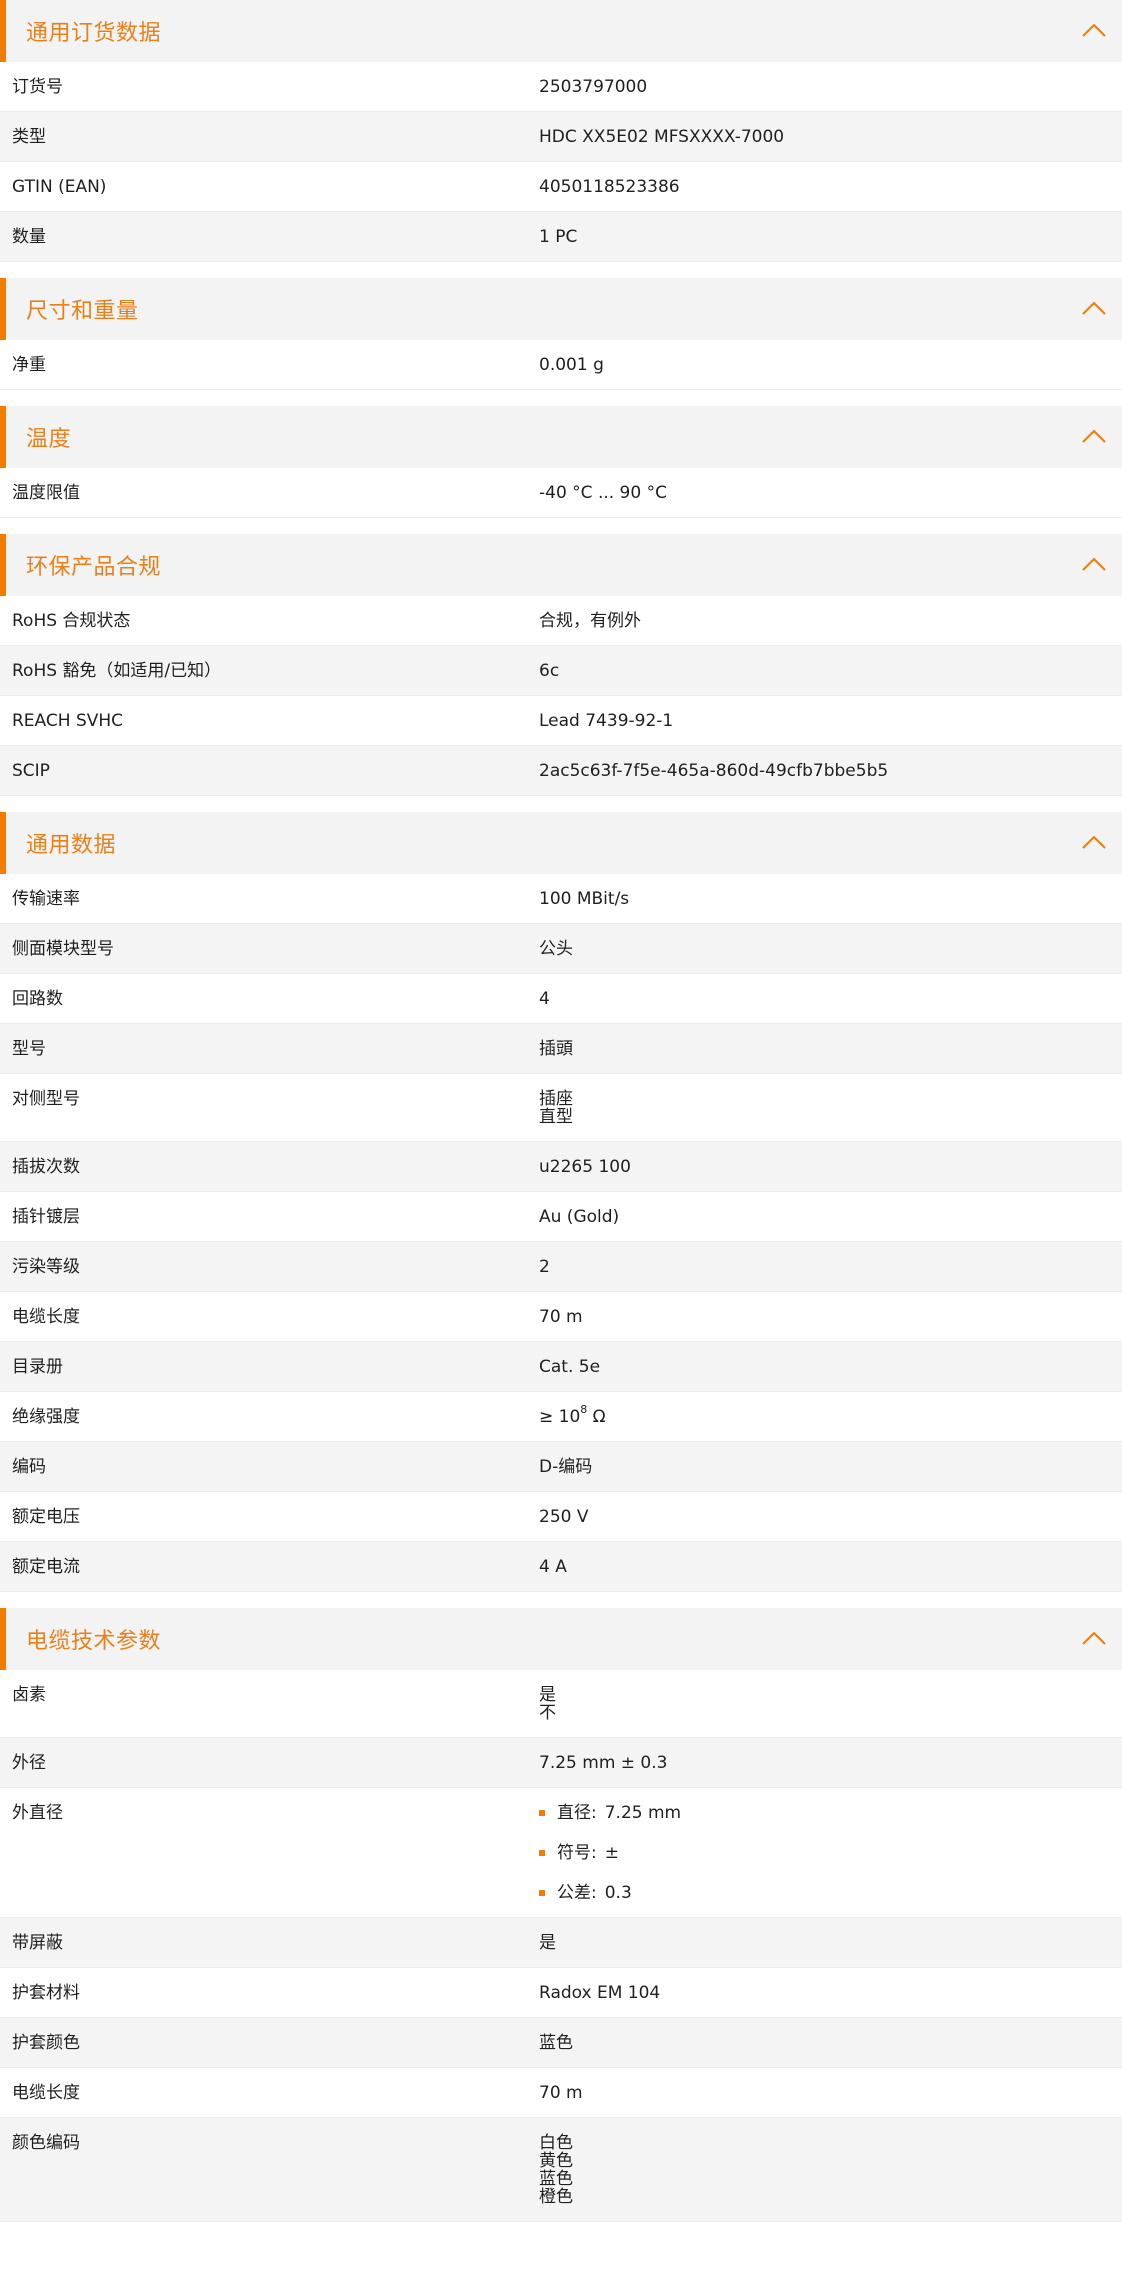  What do you see at coordinates (564, 1517) in the screenshot?
I see `value-text: 250 V` at bounding box center [564, 1517].